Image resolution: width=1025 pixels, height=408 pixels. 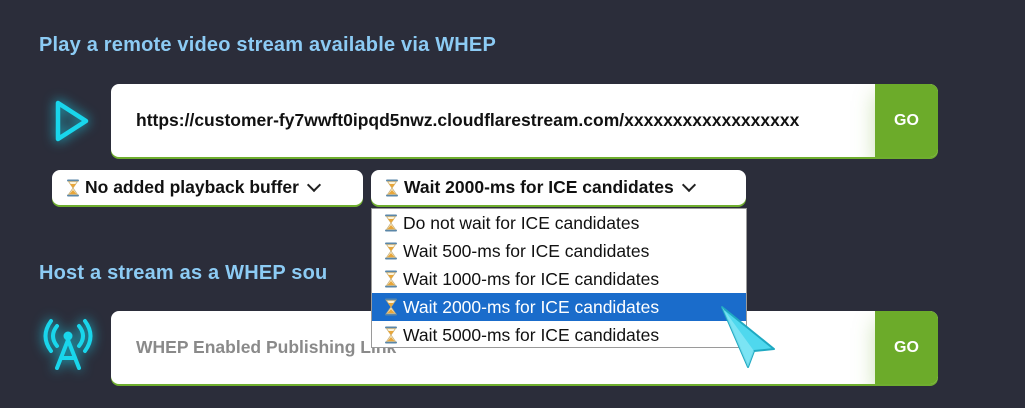 What do you see at coordinates (526, 250) in the screenshot?
I see `dropdown-option-label: Wait 500-ms for ICE candidates` at bounding box center [526, 250].